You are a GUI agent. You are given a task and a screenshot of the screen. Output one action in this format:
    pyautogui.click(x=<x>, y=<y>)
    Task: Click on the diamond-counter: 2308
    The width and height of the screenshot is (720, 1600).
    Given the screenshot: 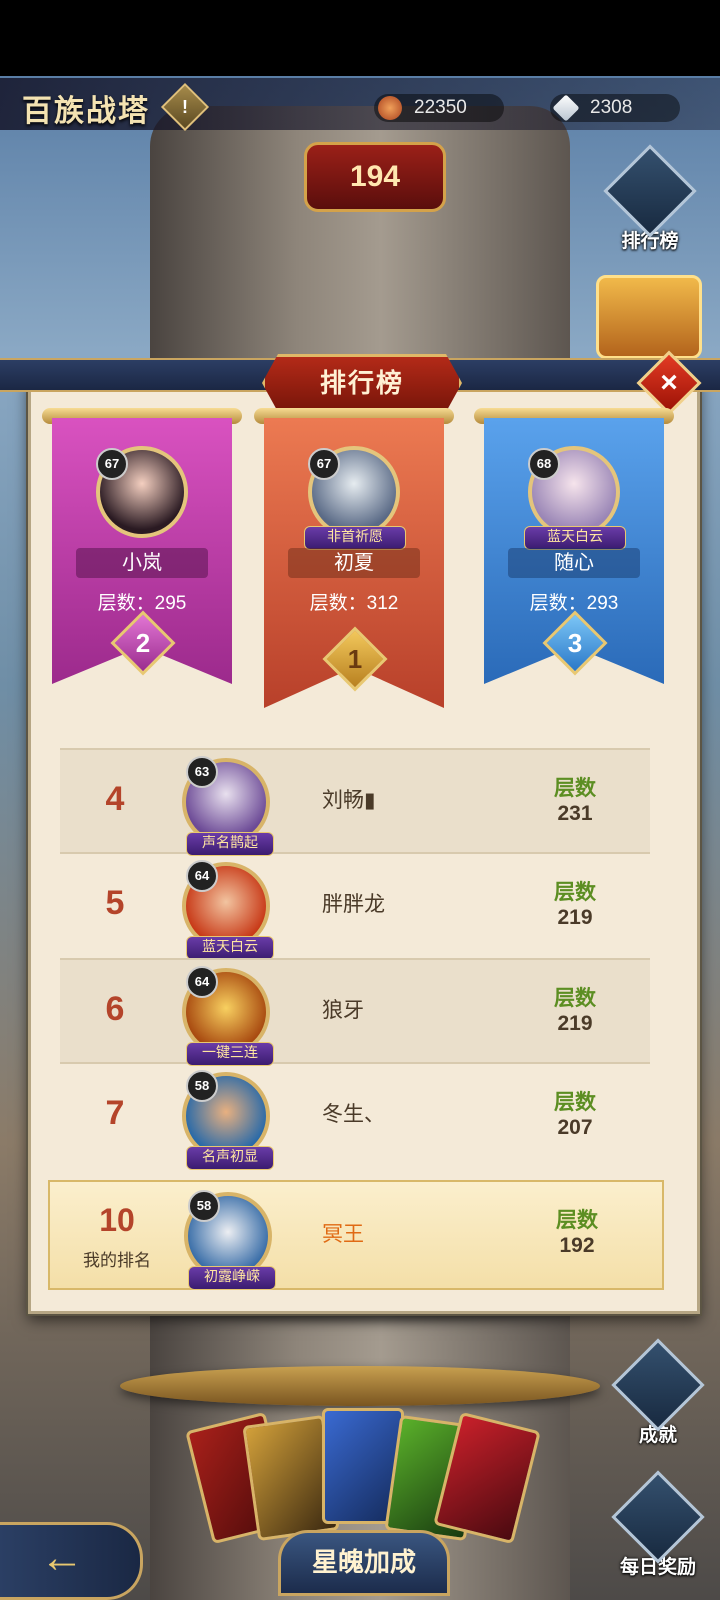 What is the action you would take?
    pyautogui.click(x=615, y=108)
    